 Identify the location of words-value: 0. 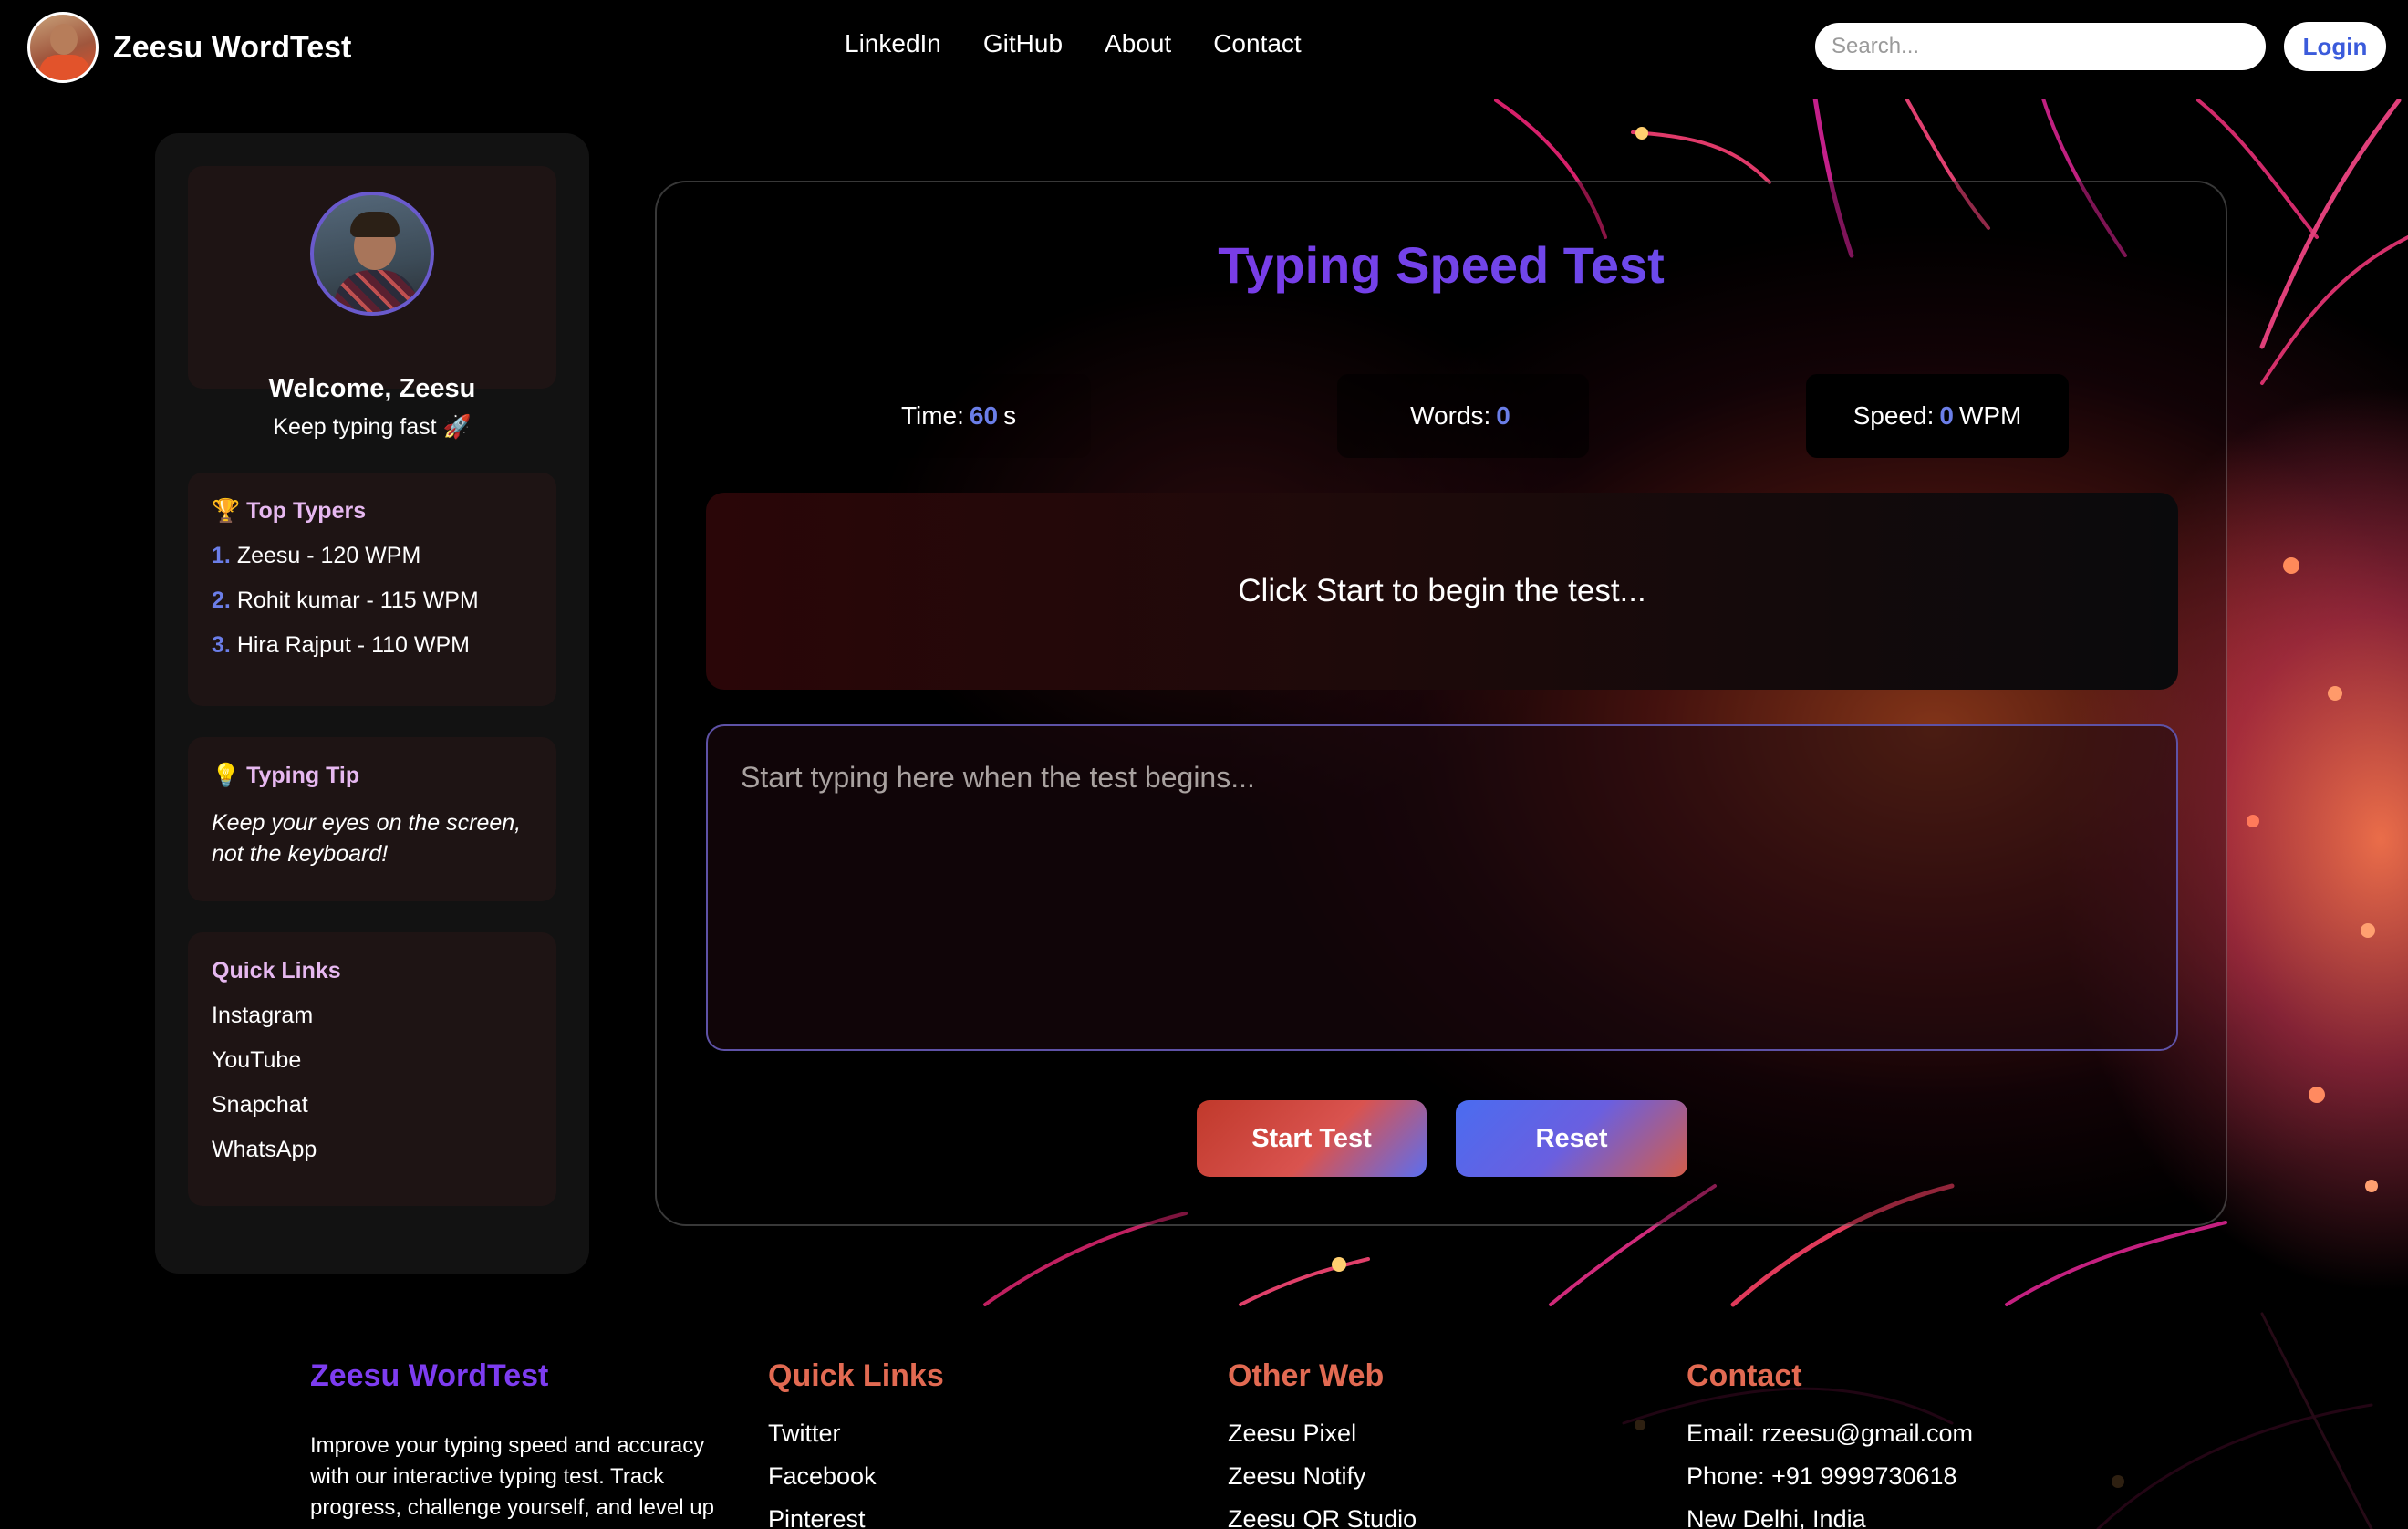
(1503, 415).